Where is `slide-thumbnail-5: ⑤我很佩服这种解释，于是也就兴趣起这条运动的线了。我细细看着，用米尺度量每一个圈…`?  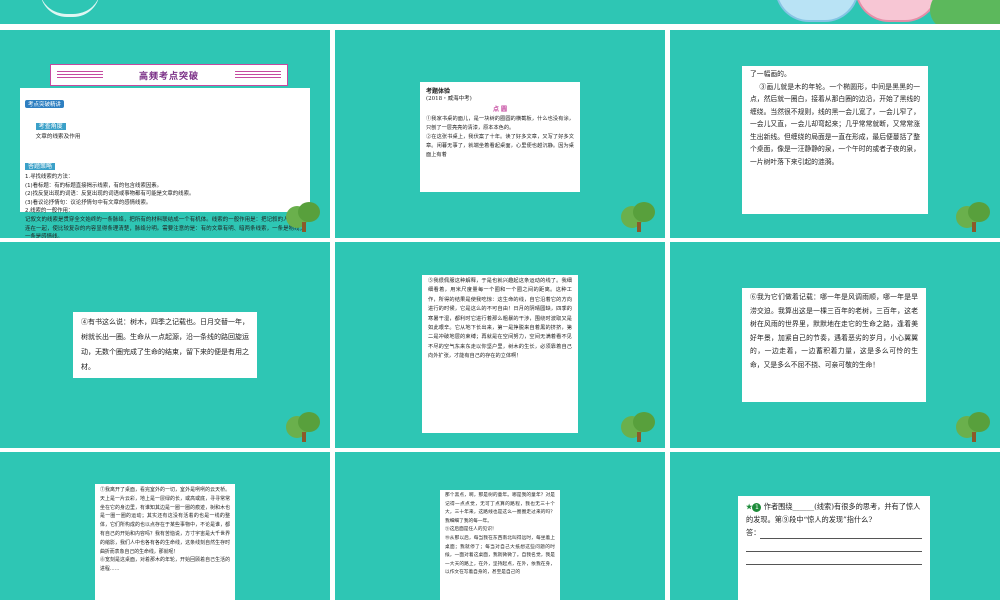
slide-thumbnail-5: ⑤我很佩服这种解释，于是也就兴趣起这条运动的线了。我细细看着，用米尺度量每一个圈… is located at coordinates (500, 345).